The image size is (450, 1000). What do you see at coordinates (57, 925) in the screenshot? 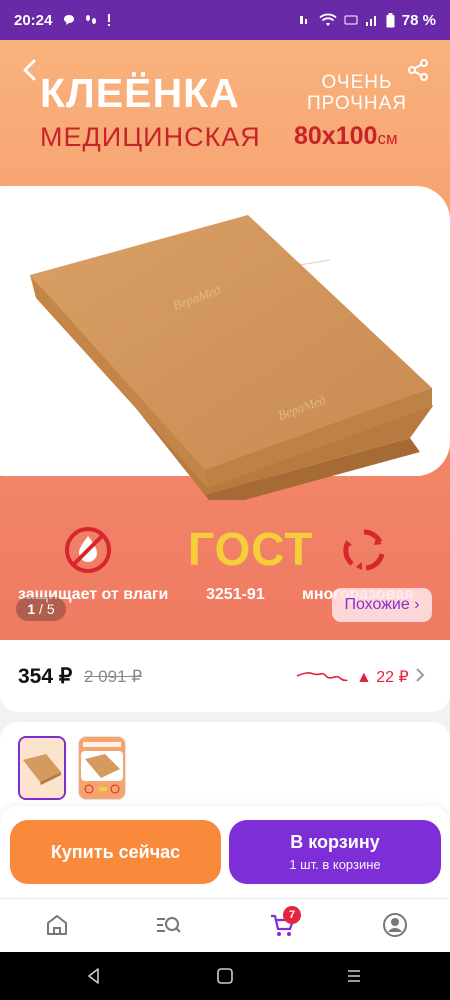
I see `home-icon` at bounding box center [57, 925].